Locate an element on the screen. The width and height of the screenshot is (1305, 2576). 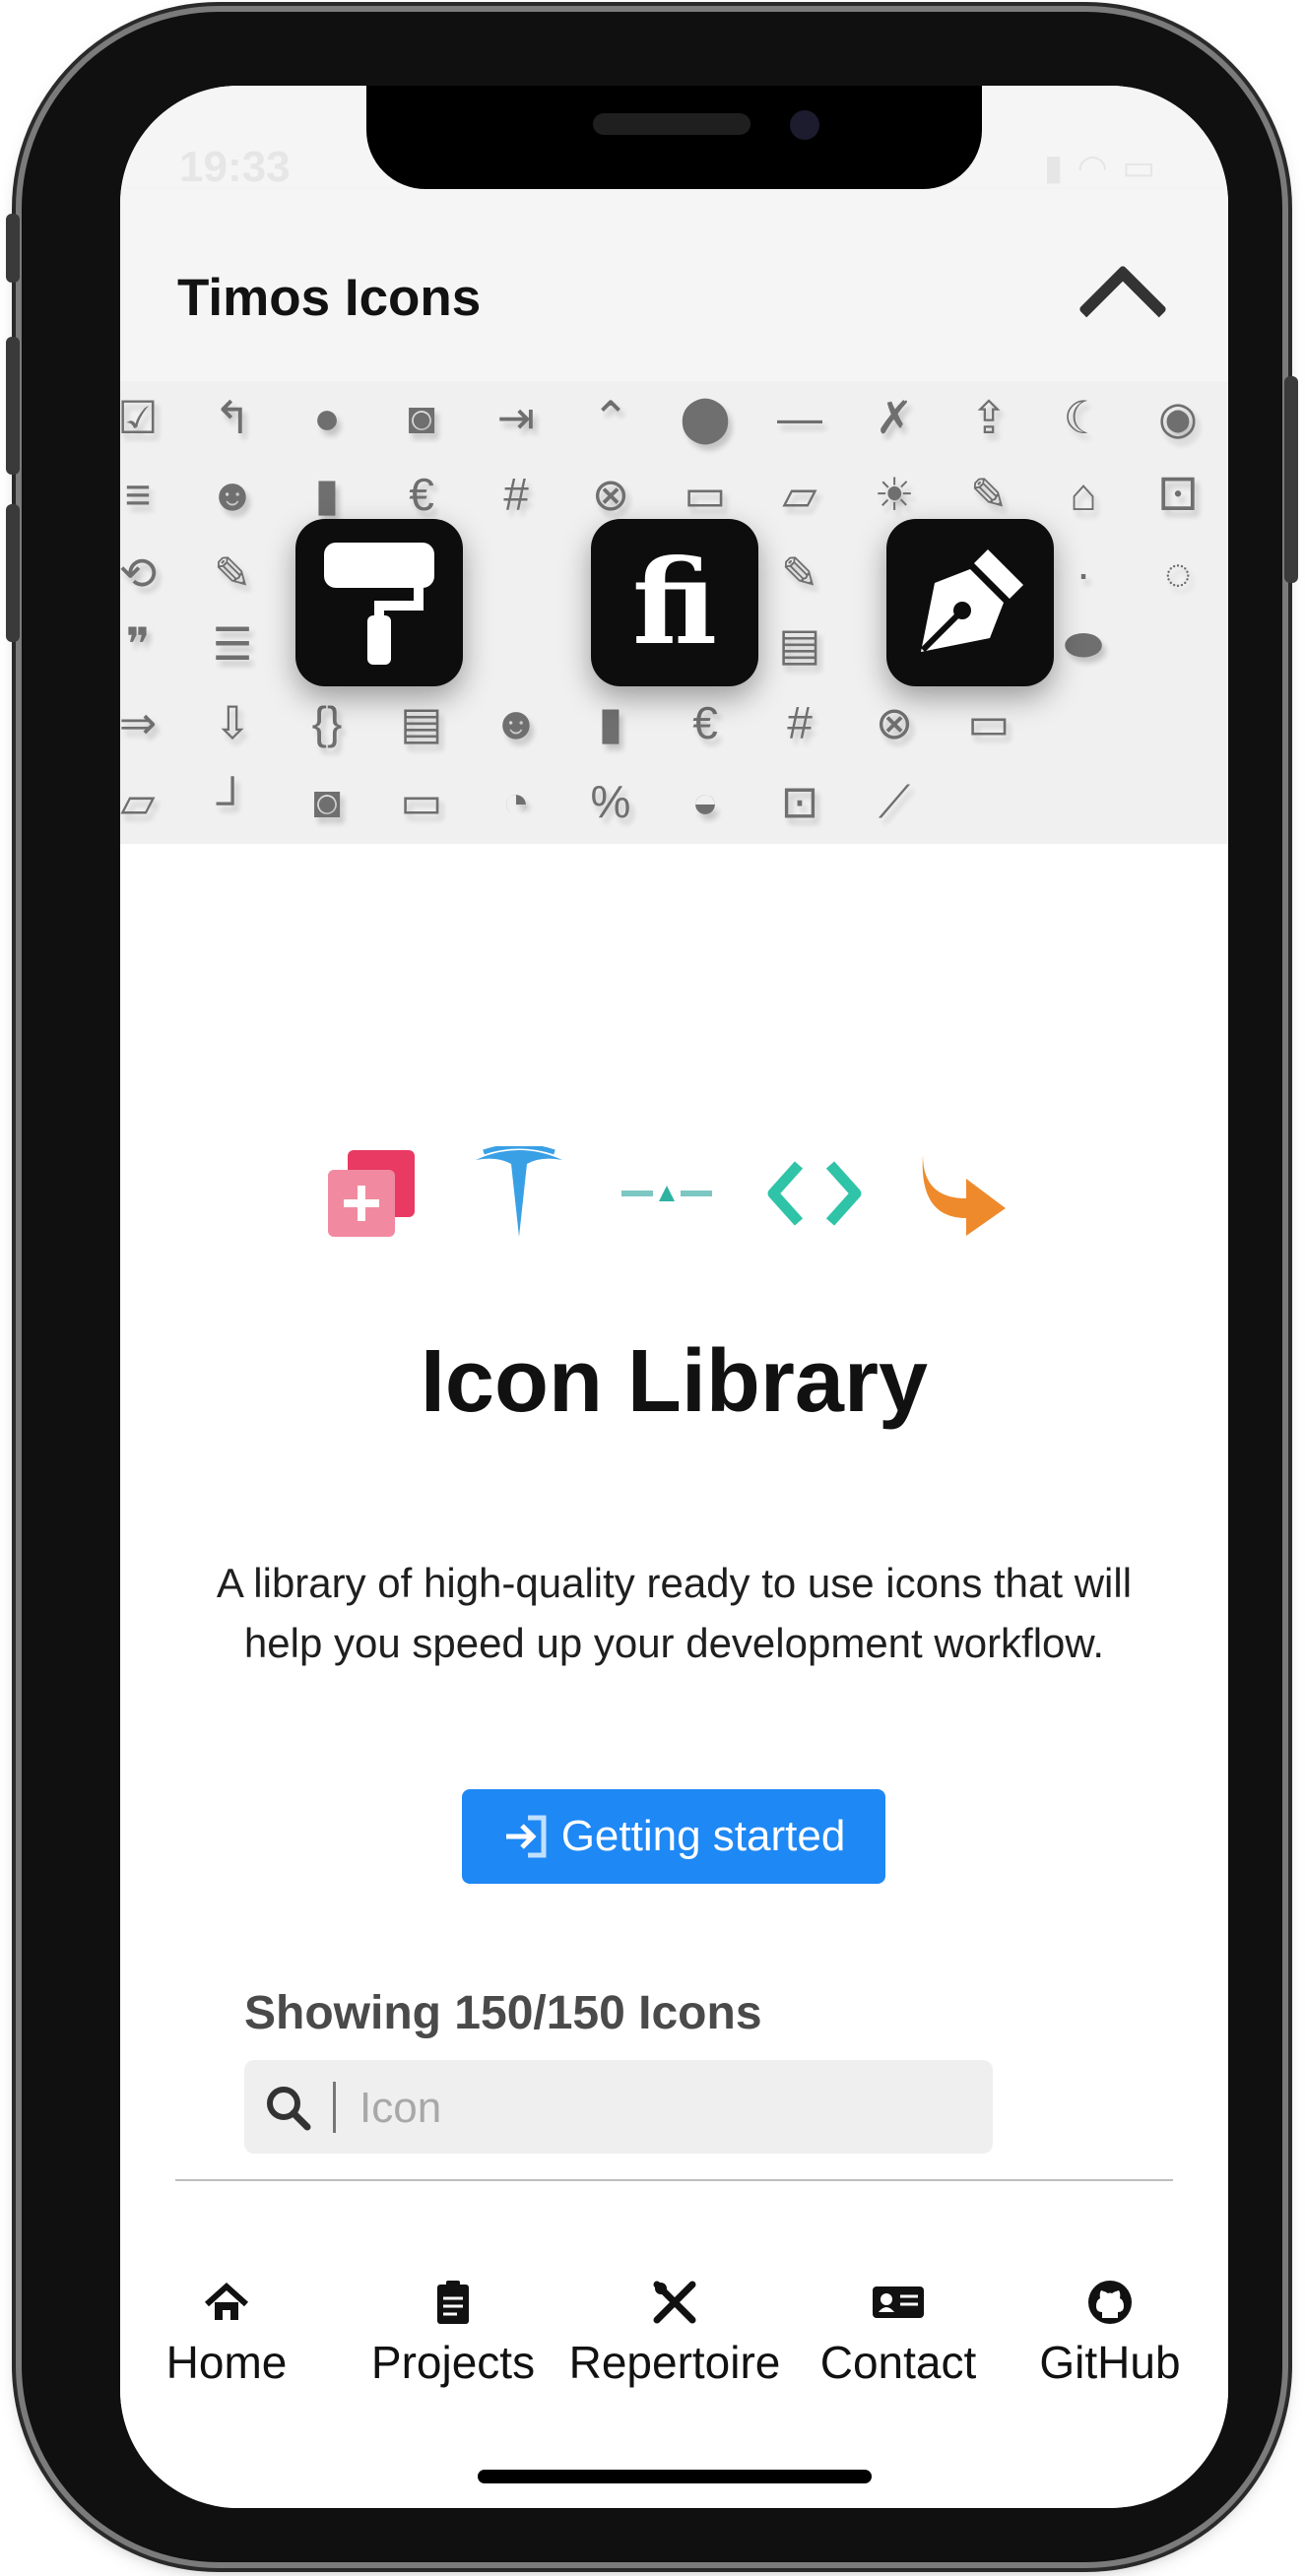
code-icon is located at coordinates (814, 1193).